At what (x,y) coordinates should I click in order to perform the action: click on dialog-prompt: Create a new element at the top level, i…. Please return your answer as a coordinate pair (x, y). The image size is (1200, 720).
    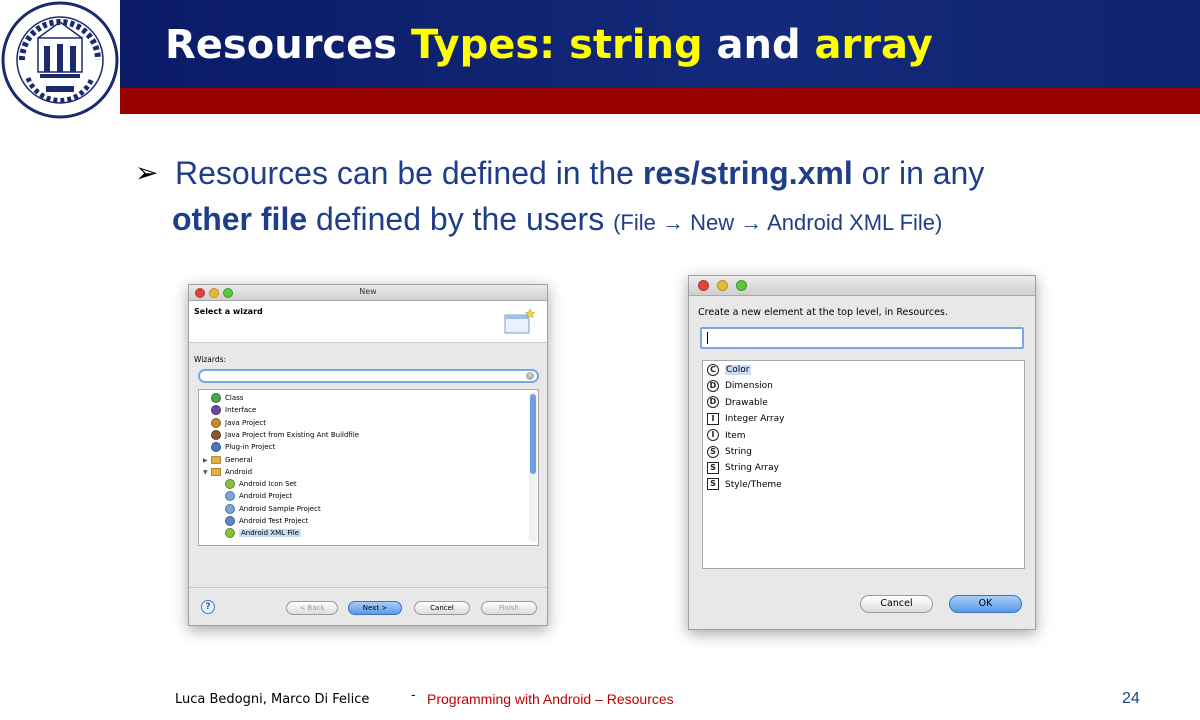
    Looking at the image, I should click on (823, 312).